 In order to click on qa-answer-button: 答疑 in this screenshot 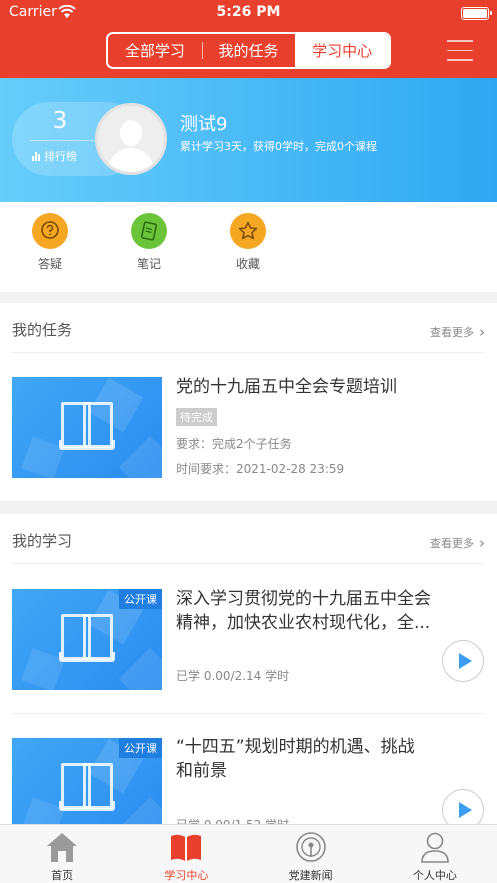, I will do `click(50, 242)`.